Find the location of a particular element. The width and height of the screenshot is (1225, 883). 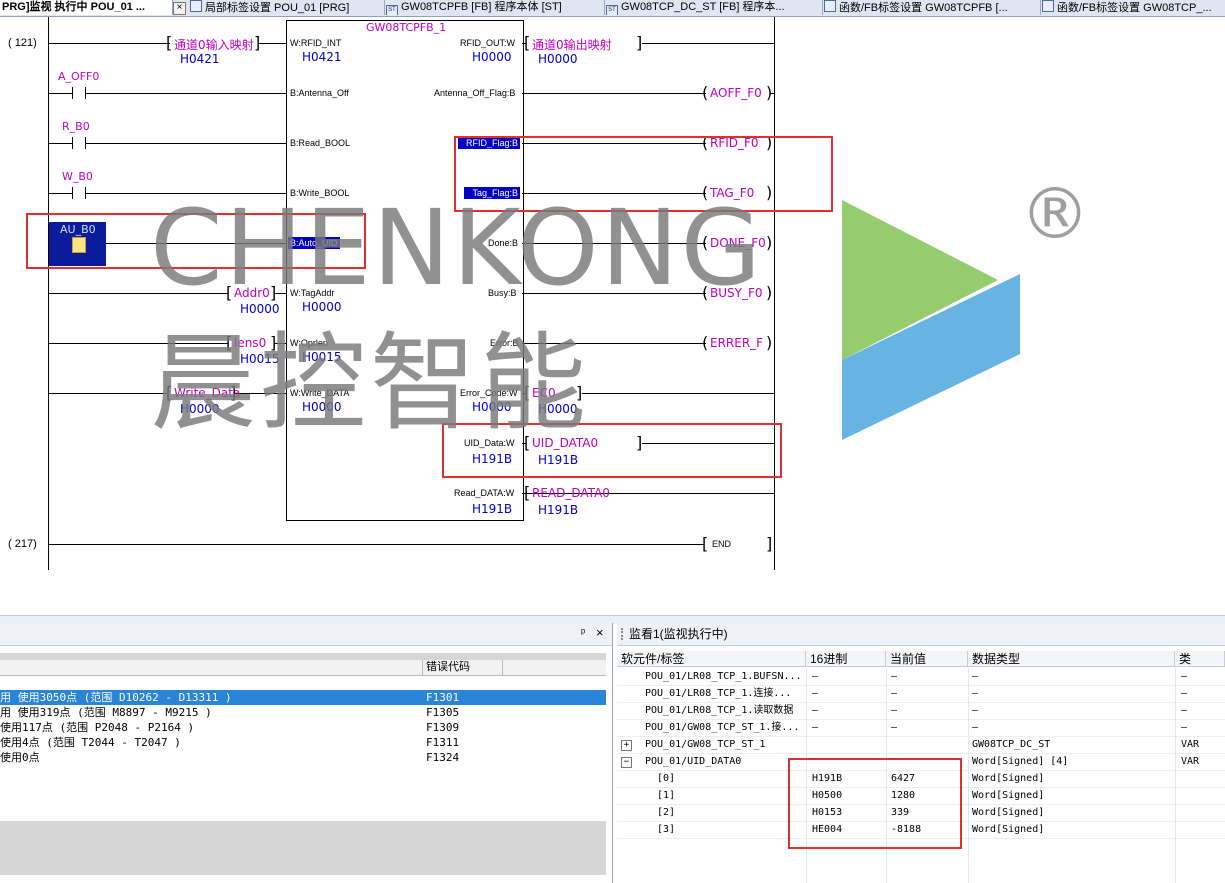

table-row: 用 使用3050点 (范围 D10262 - D13311 ) F1301 is located at coordinates (303, 697).